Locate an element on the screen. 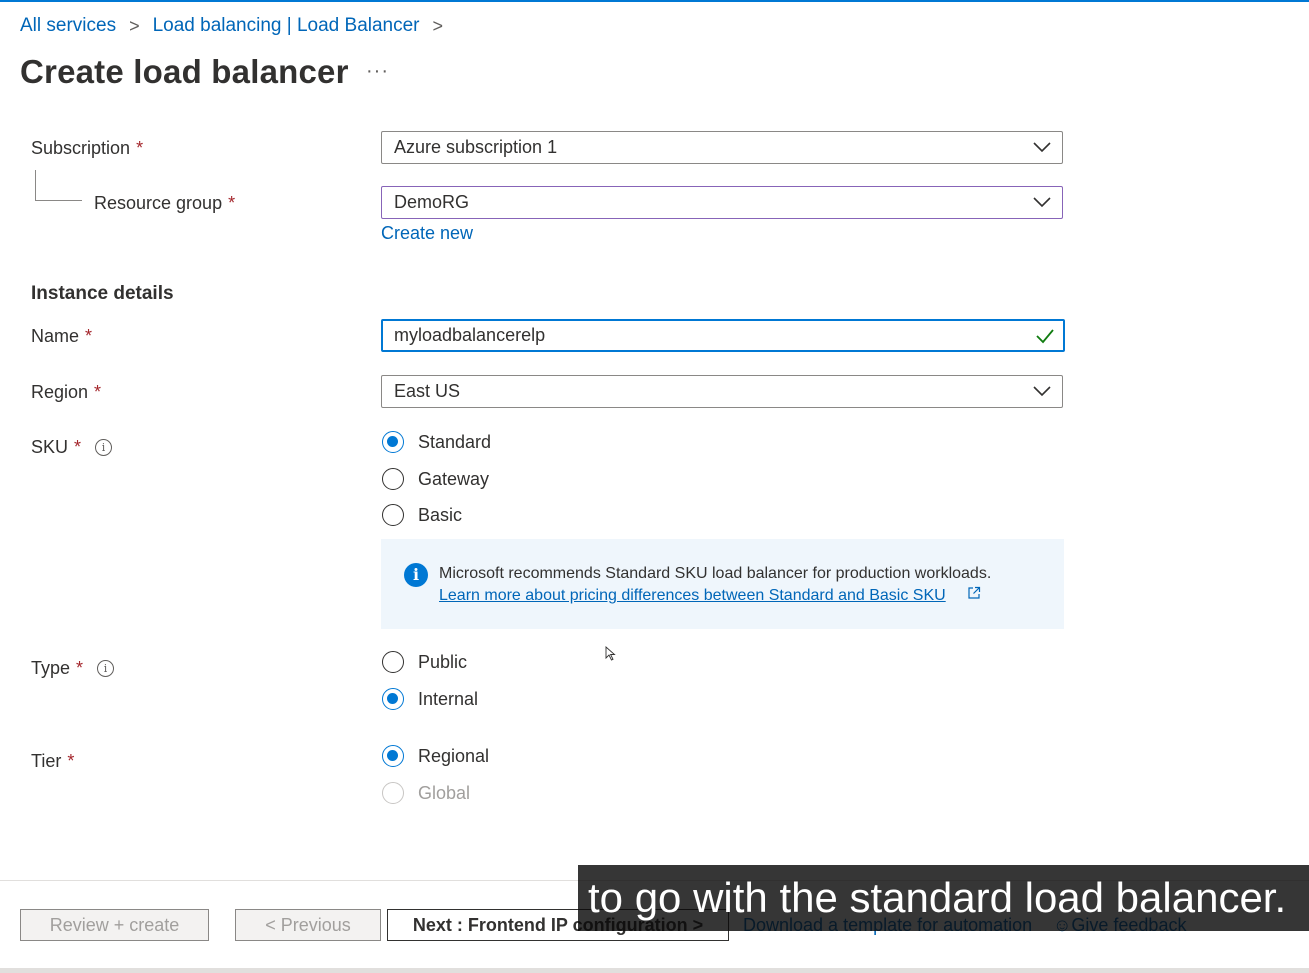 The image size is (1309, 973). resource-group-value: DemoRG is located at coordinates (432, 202).